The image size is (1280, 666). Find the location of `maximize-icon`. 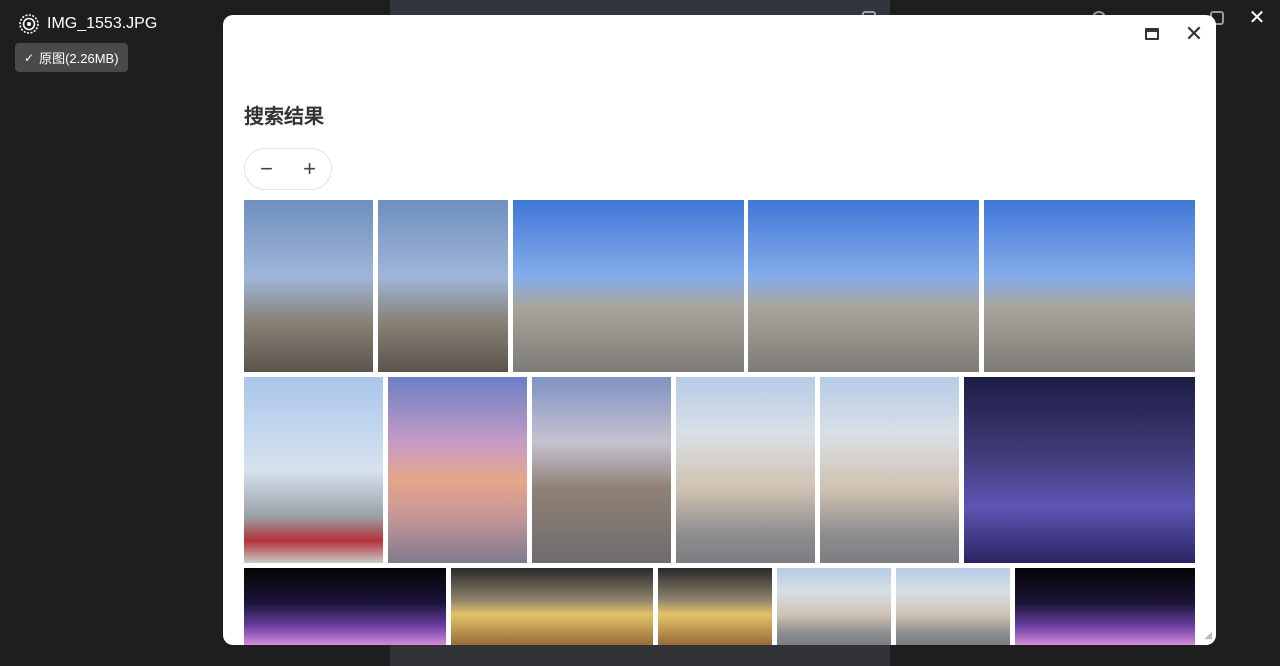

maximize-icon is located at coordinates (1152, 34).